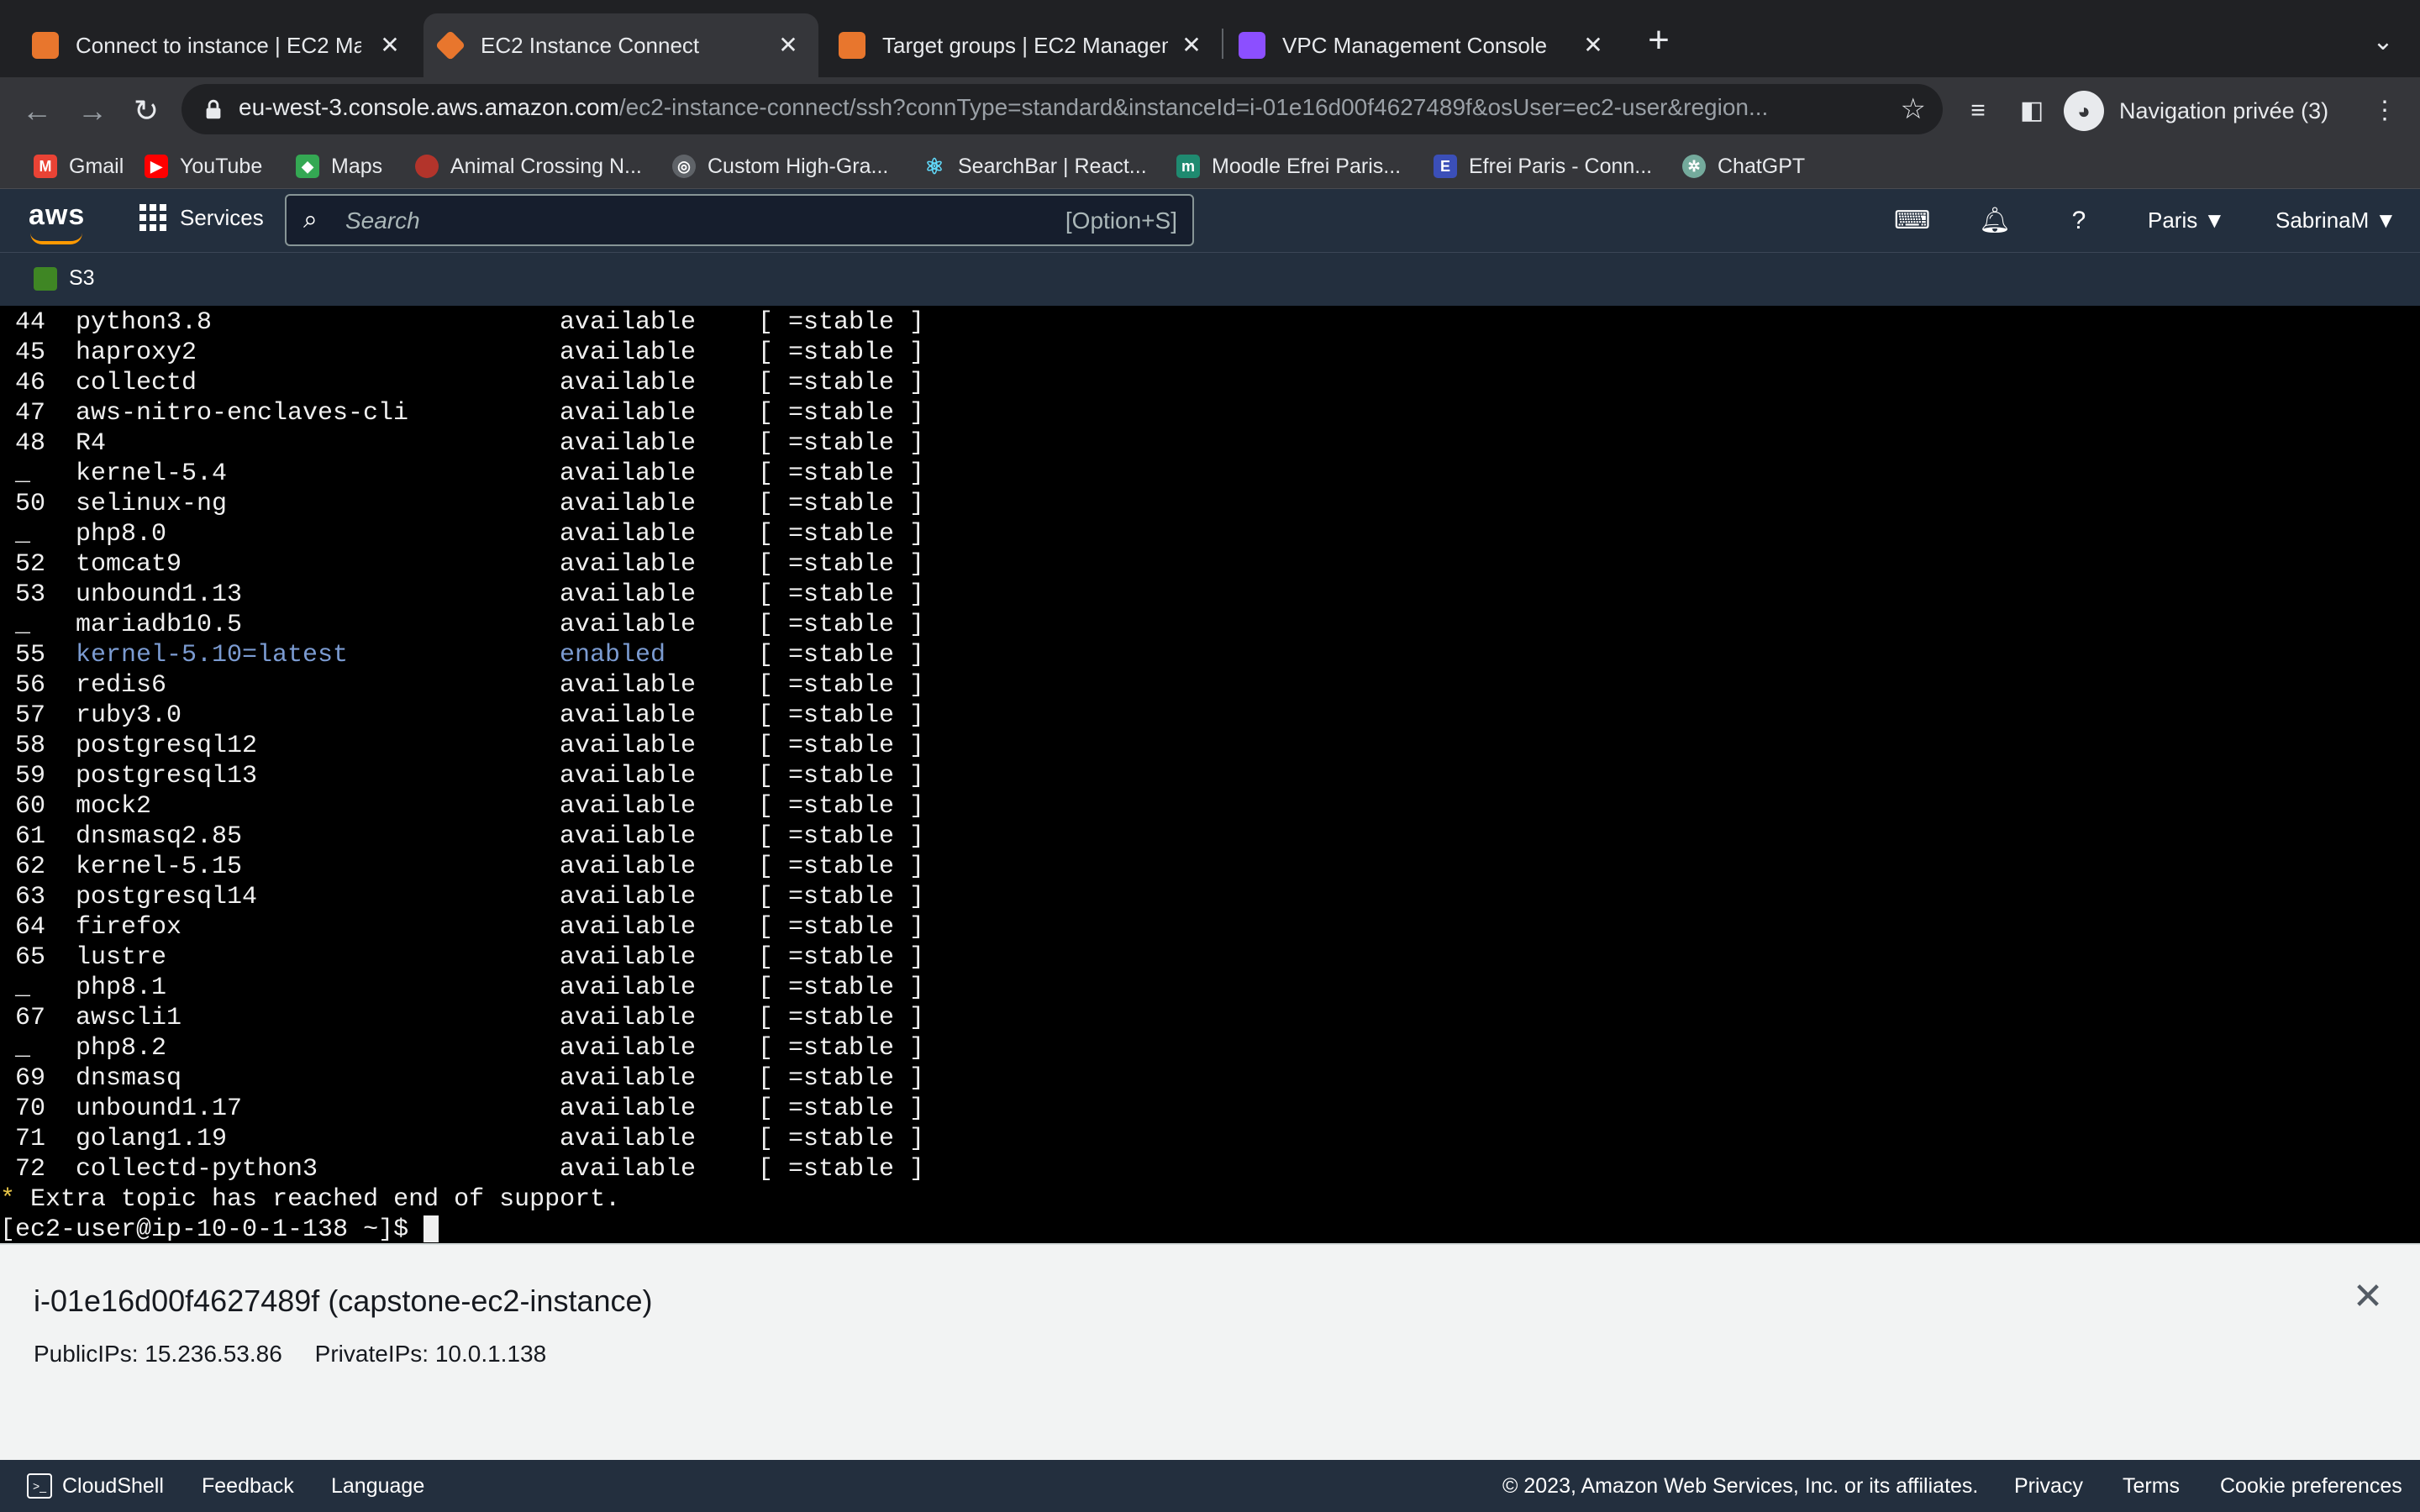 The width and height of the screenshot is (2420, 1512). I want to click on services-menu-button: Services, so click(202, 217).